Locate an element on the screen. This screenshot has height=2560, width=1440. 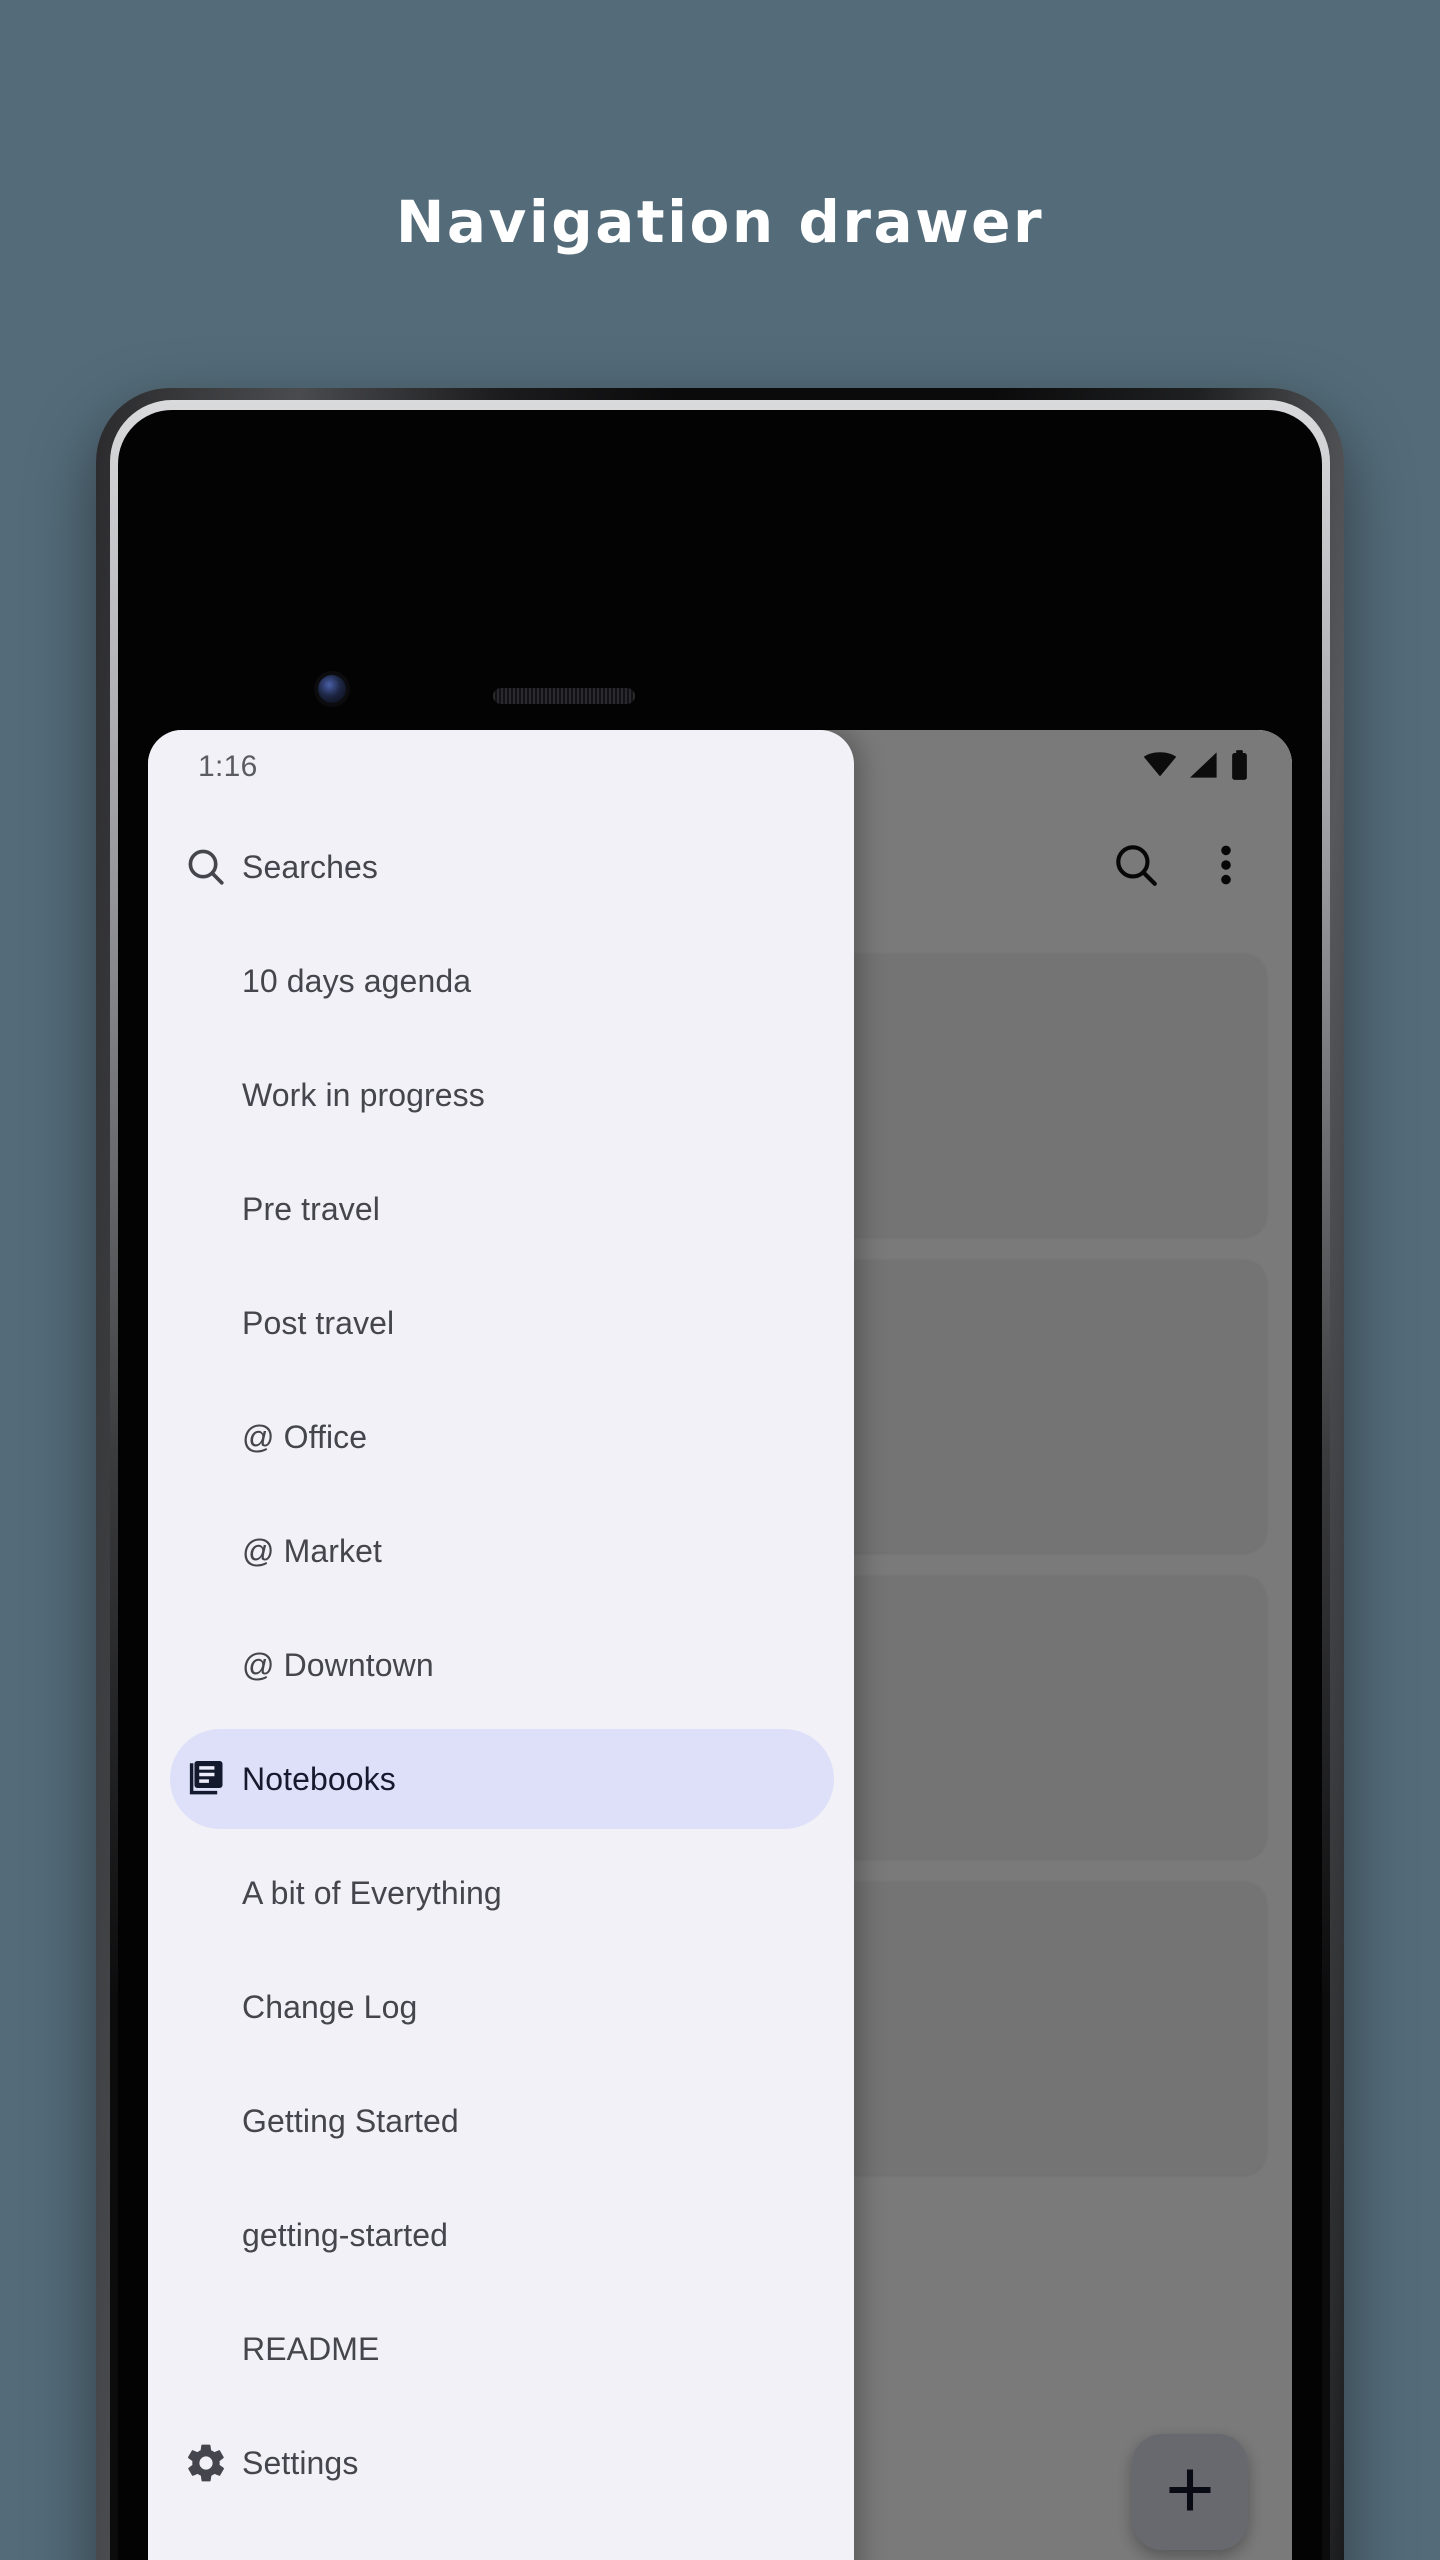
drawer-item-readme: README is located at coordinates (501, 2349).